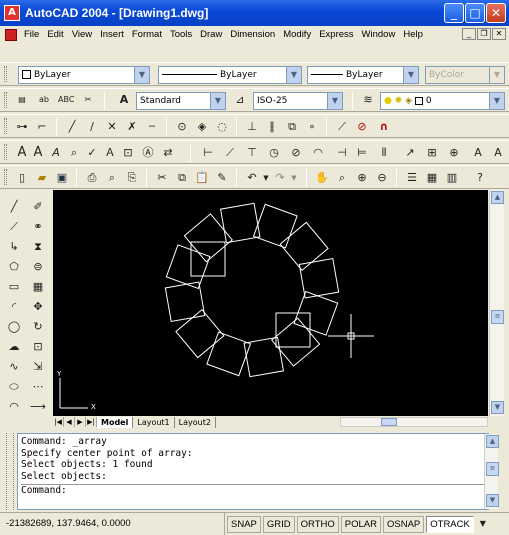  Describe the element at coordinates (14, 327) in the screenshot. I see `circle-icon: ◯` at that location.